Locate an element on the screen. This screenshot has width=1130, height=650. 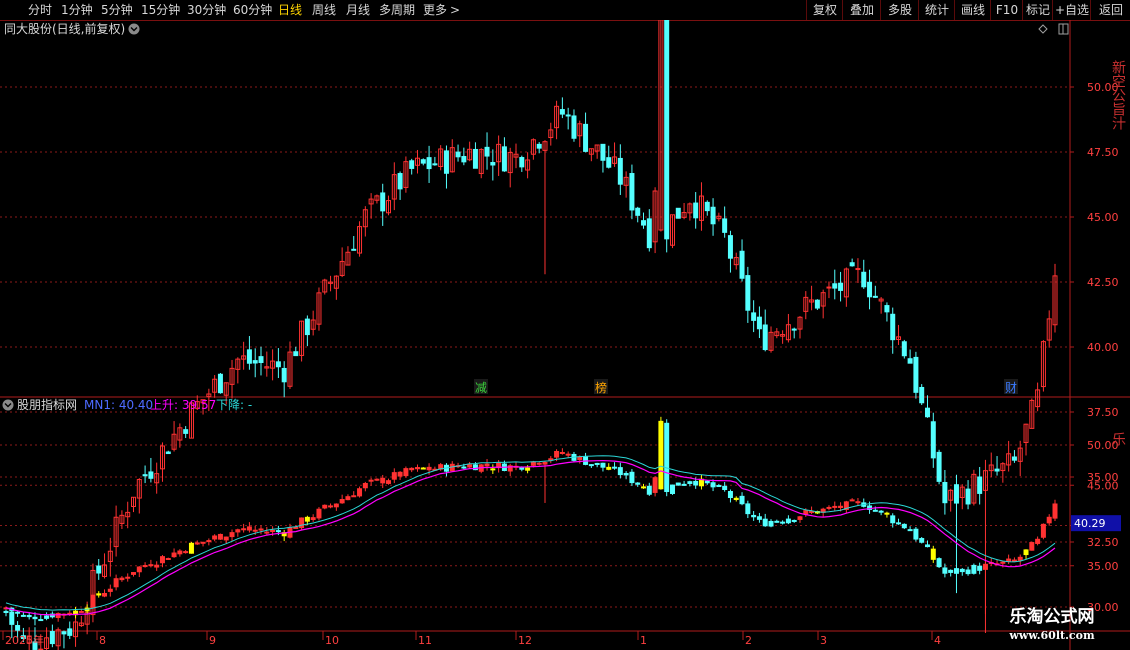
event-marker-1: 榜 is located at coordinates (601, 387).